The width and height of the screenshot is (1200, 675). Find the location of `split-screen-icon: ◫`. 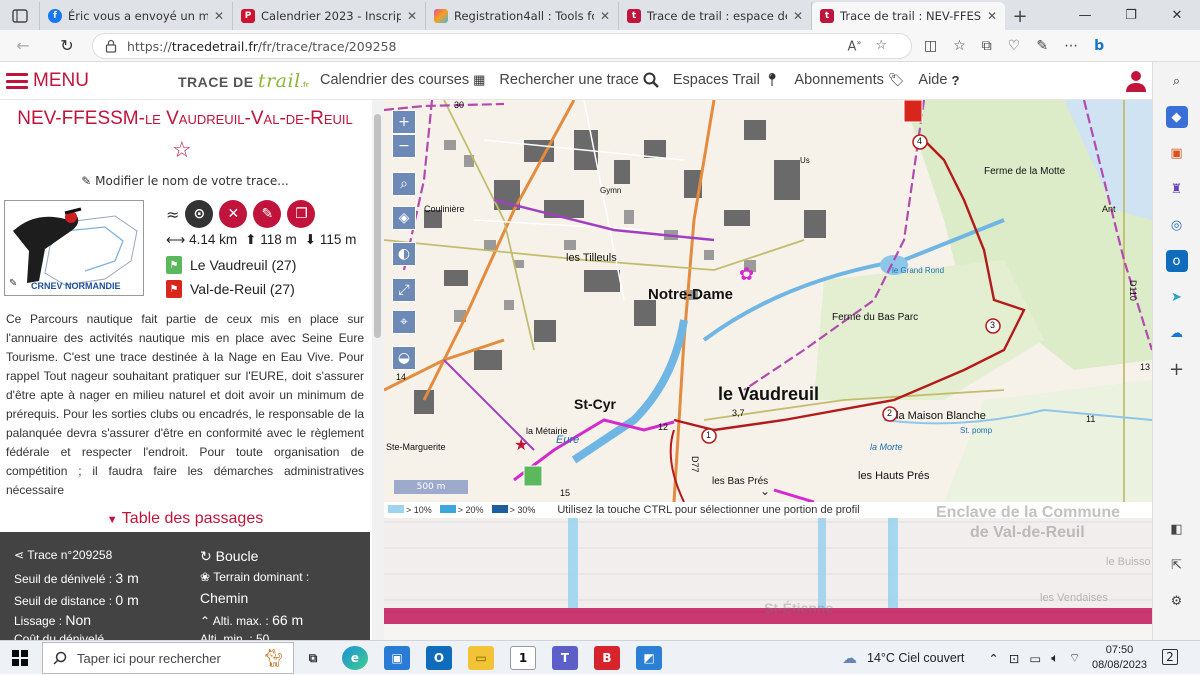

split-screen-icon: ◫ is located at coordinates (930, 46).